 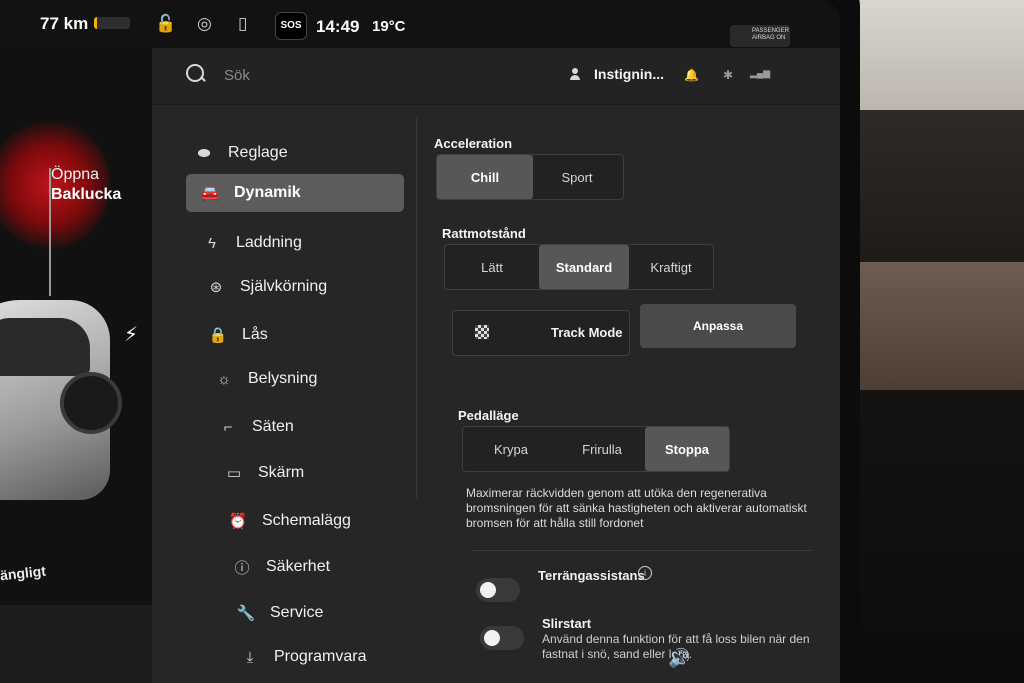 What do you see at coordinates (602, 449) in the screenshot?
I see `pedal-roll-button: Frirulla` at bounding box center [602, 449].